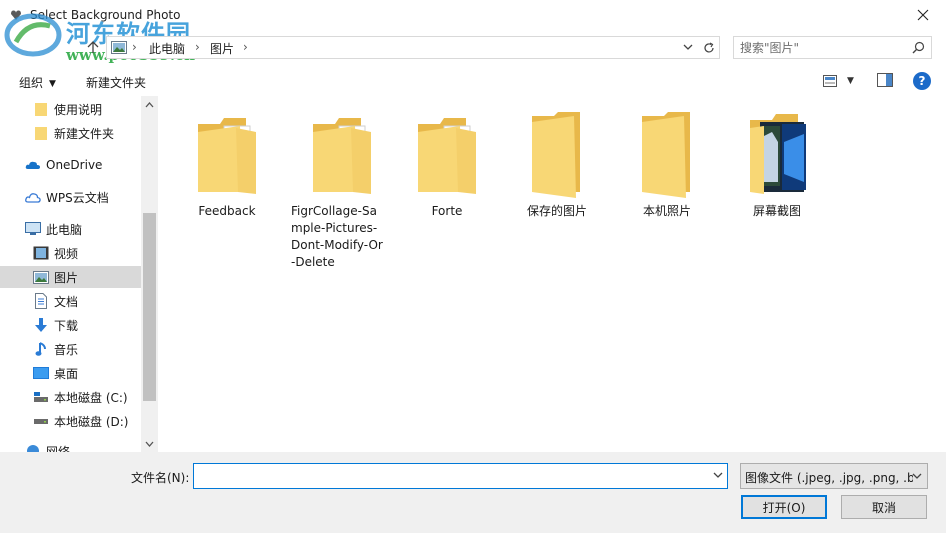 The width and height of the screenshot is (946, 533). Describe the element at coordinates (885, 80) in the screenshot. I see `preview-pane-icon` at that location.